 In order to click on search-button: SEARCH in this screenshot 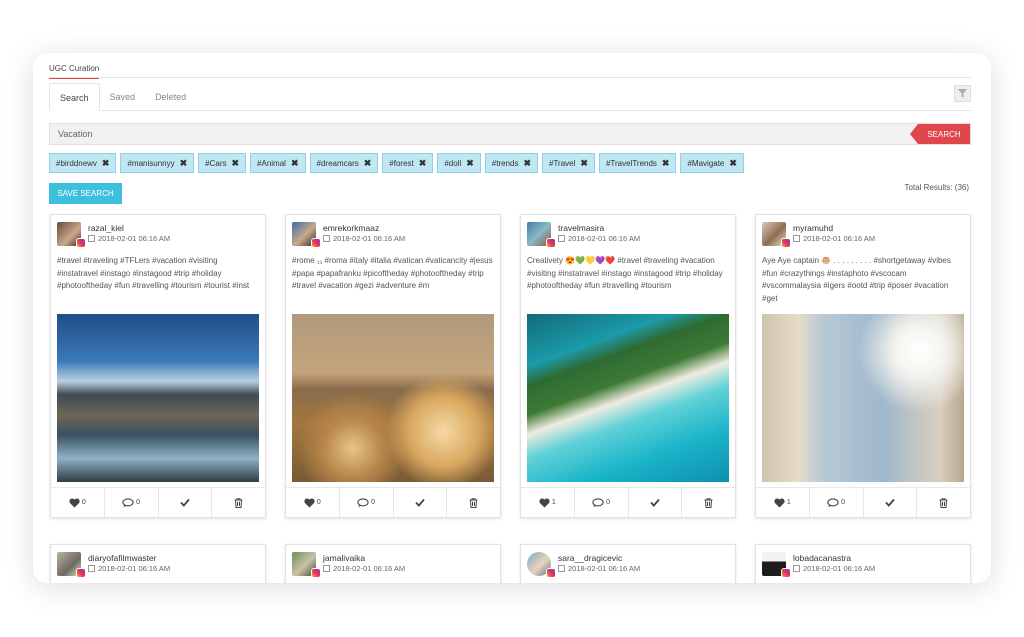, I will do `click(940, 134)`.